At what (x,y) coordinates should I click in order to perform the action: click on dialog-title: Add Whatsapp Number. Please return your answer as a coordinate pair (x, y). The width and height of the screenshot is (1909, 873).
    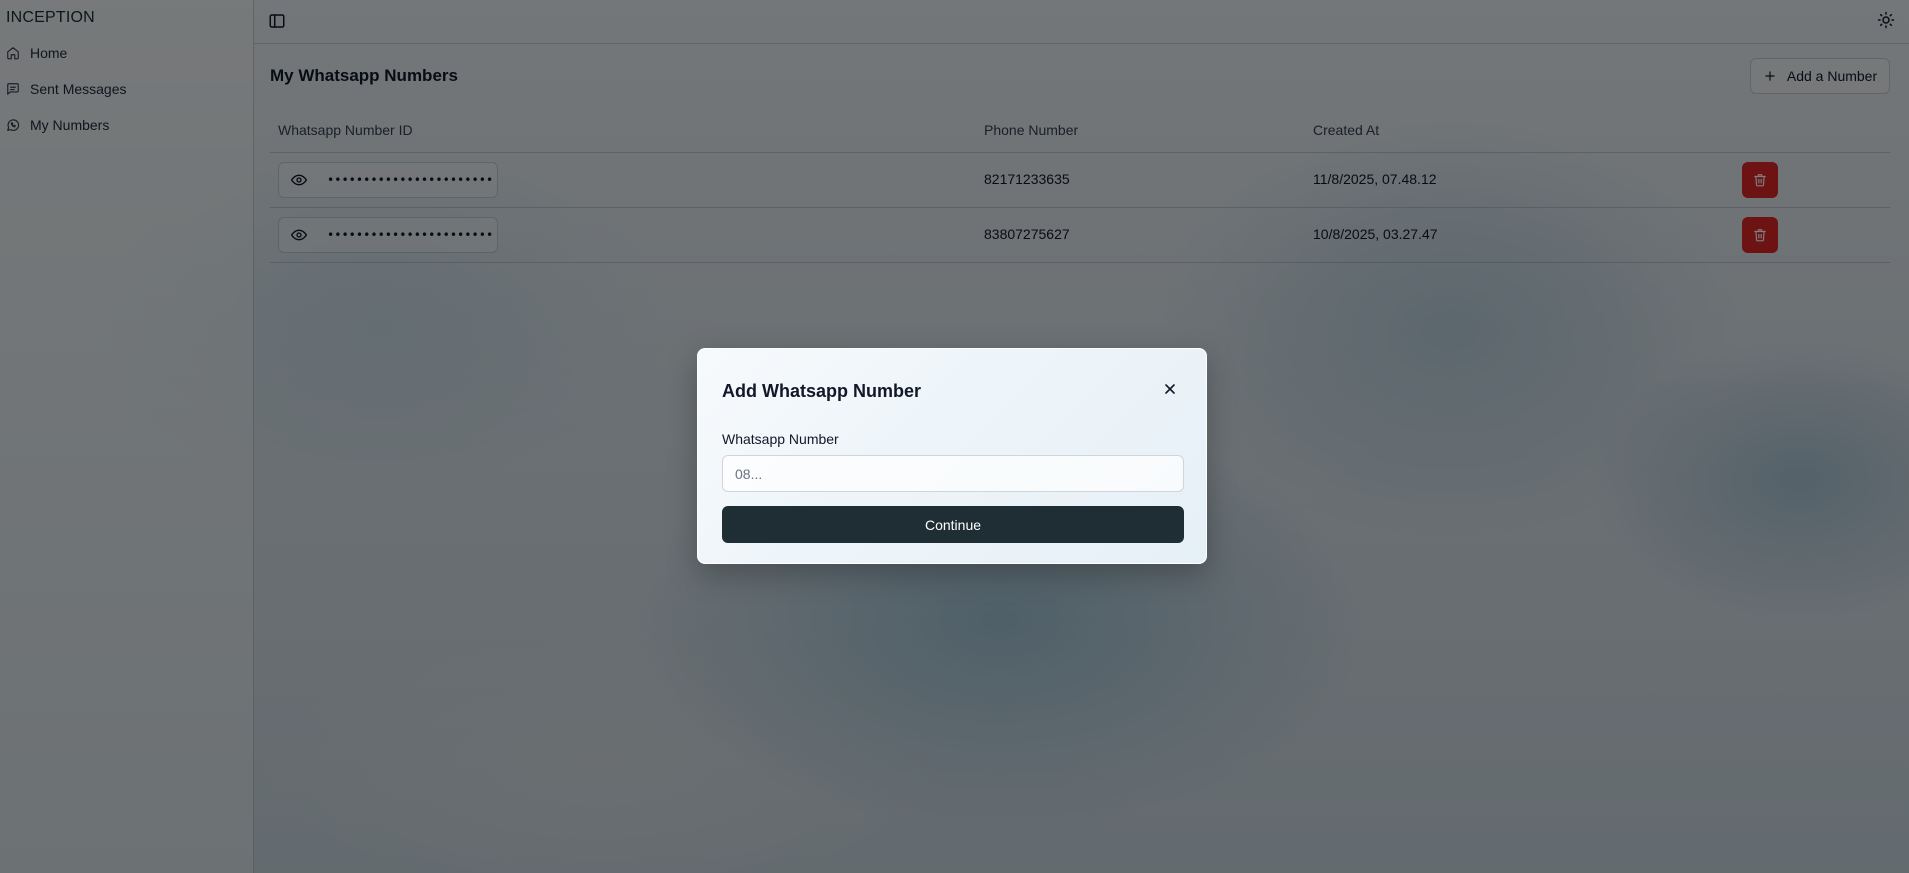
    Looking at the image, I should click on (822, 391).